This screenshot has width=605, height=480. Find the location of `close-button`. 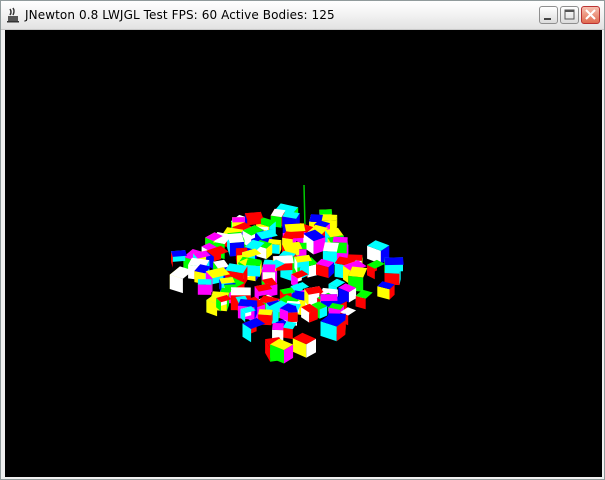

close-button is located at coordinates (590, 15).